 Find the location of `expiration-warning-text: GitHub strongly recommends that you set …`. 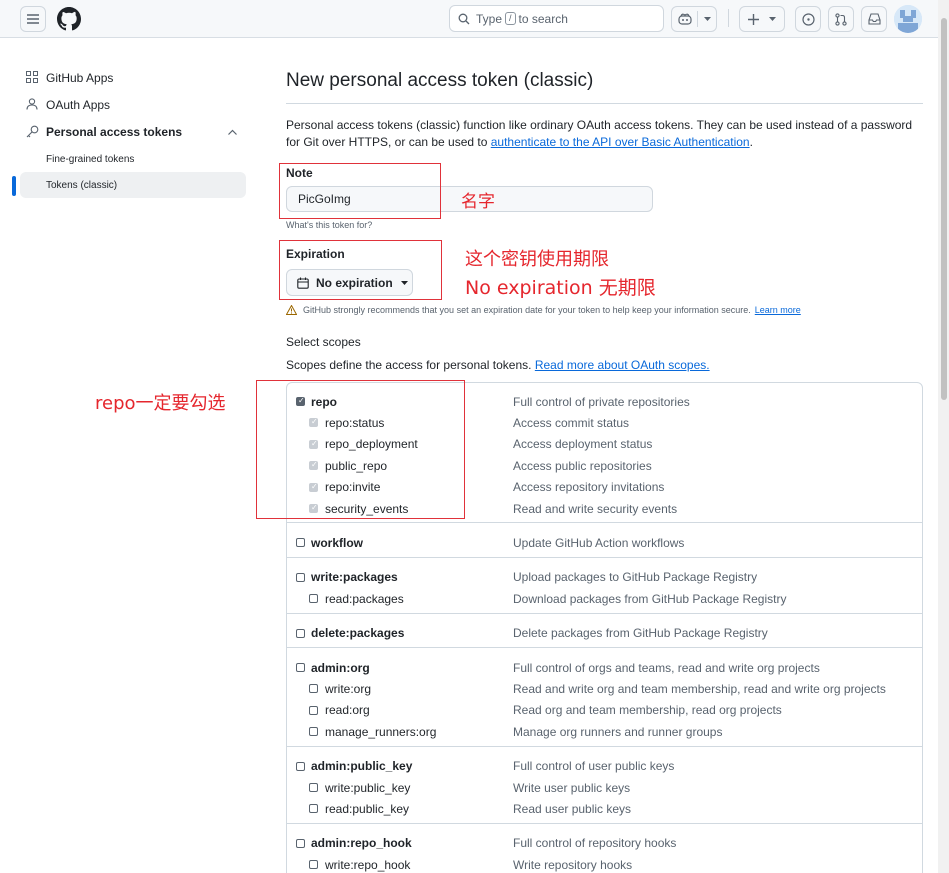

expiration-warning-text: GitHub strongly recommends that you set … is located at coordinates (527, 310).